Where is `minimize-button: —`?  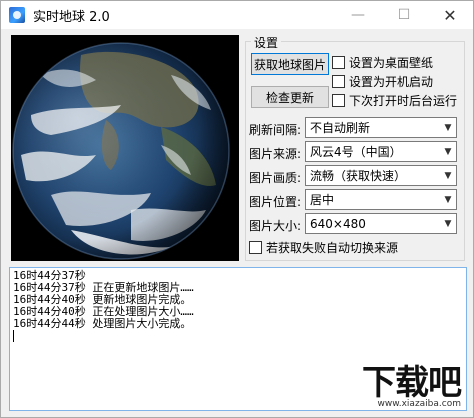
minimize-button: — is located at coordinates (358, 15).